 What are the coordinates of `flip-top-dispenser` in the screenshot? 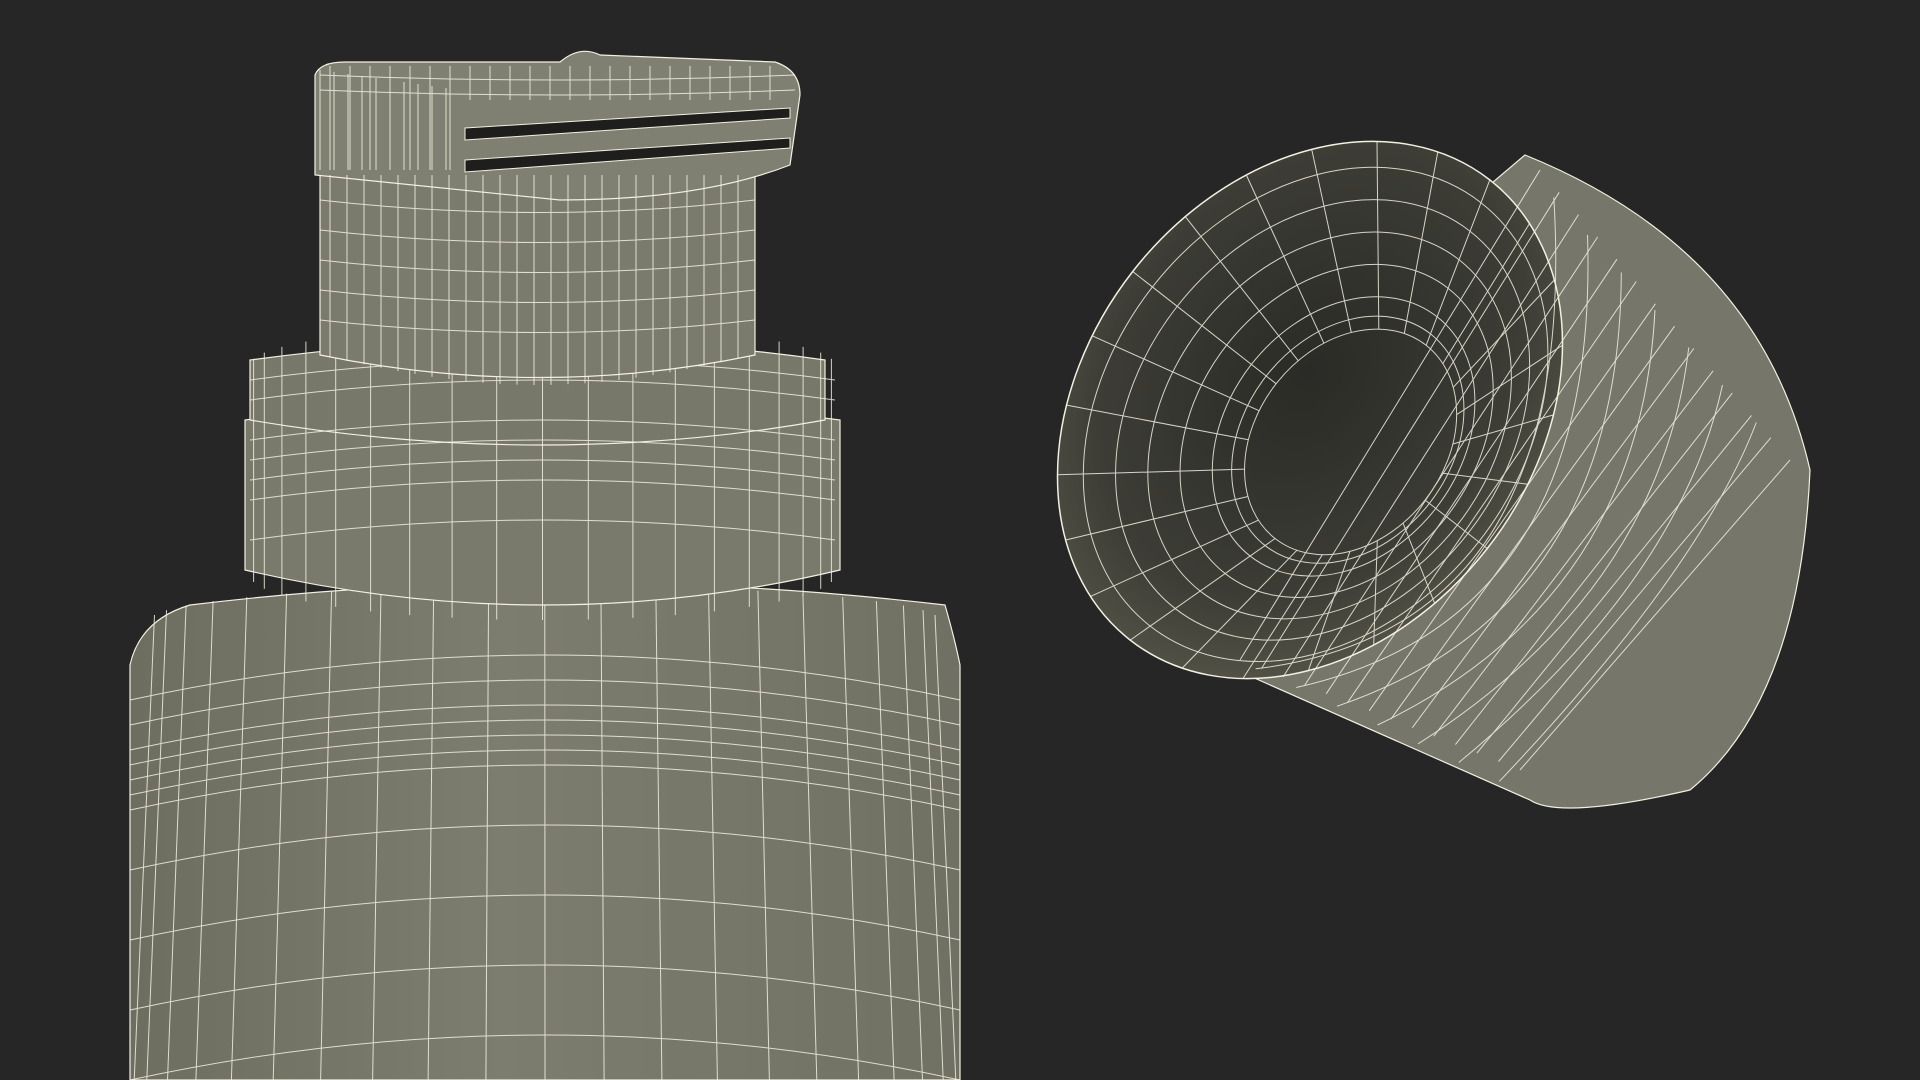 It's located at (557, 217).